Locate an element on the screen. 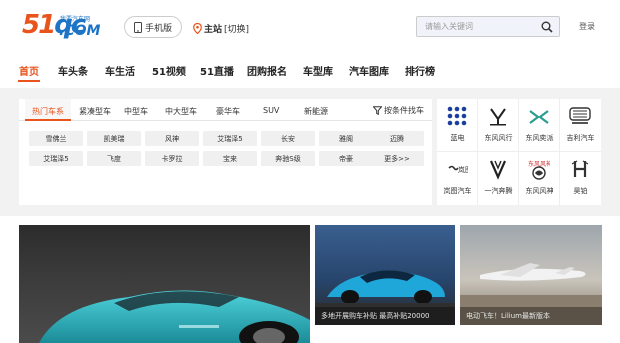 Image resolution: width=620 pixels, height=343 pixels. car-chip: 卡罗拉 is located at coordinates (172, 158).